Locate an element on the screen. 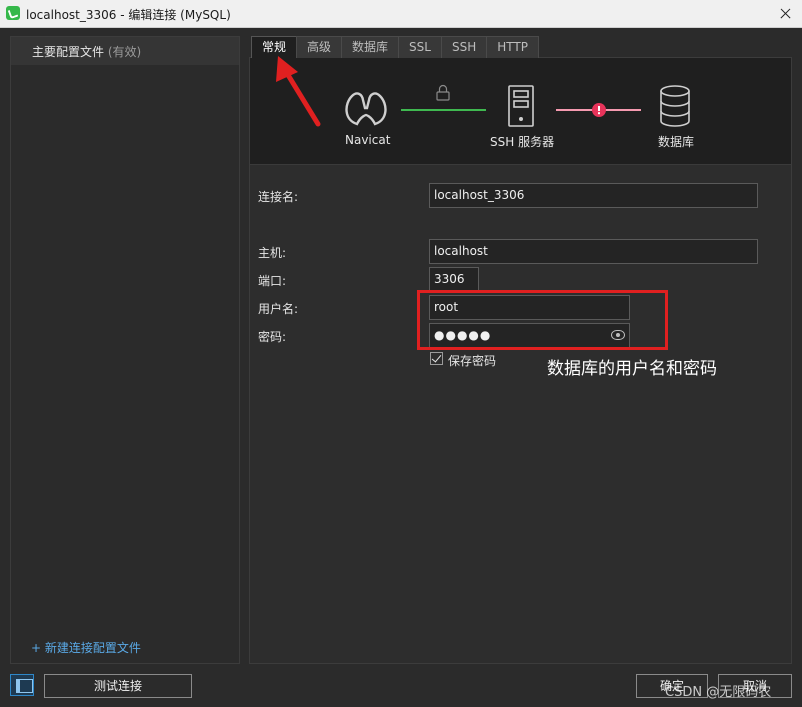  host-label: 主机: is located at coordinates (272, 253).